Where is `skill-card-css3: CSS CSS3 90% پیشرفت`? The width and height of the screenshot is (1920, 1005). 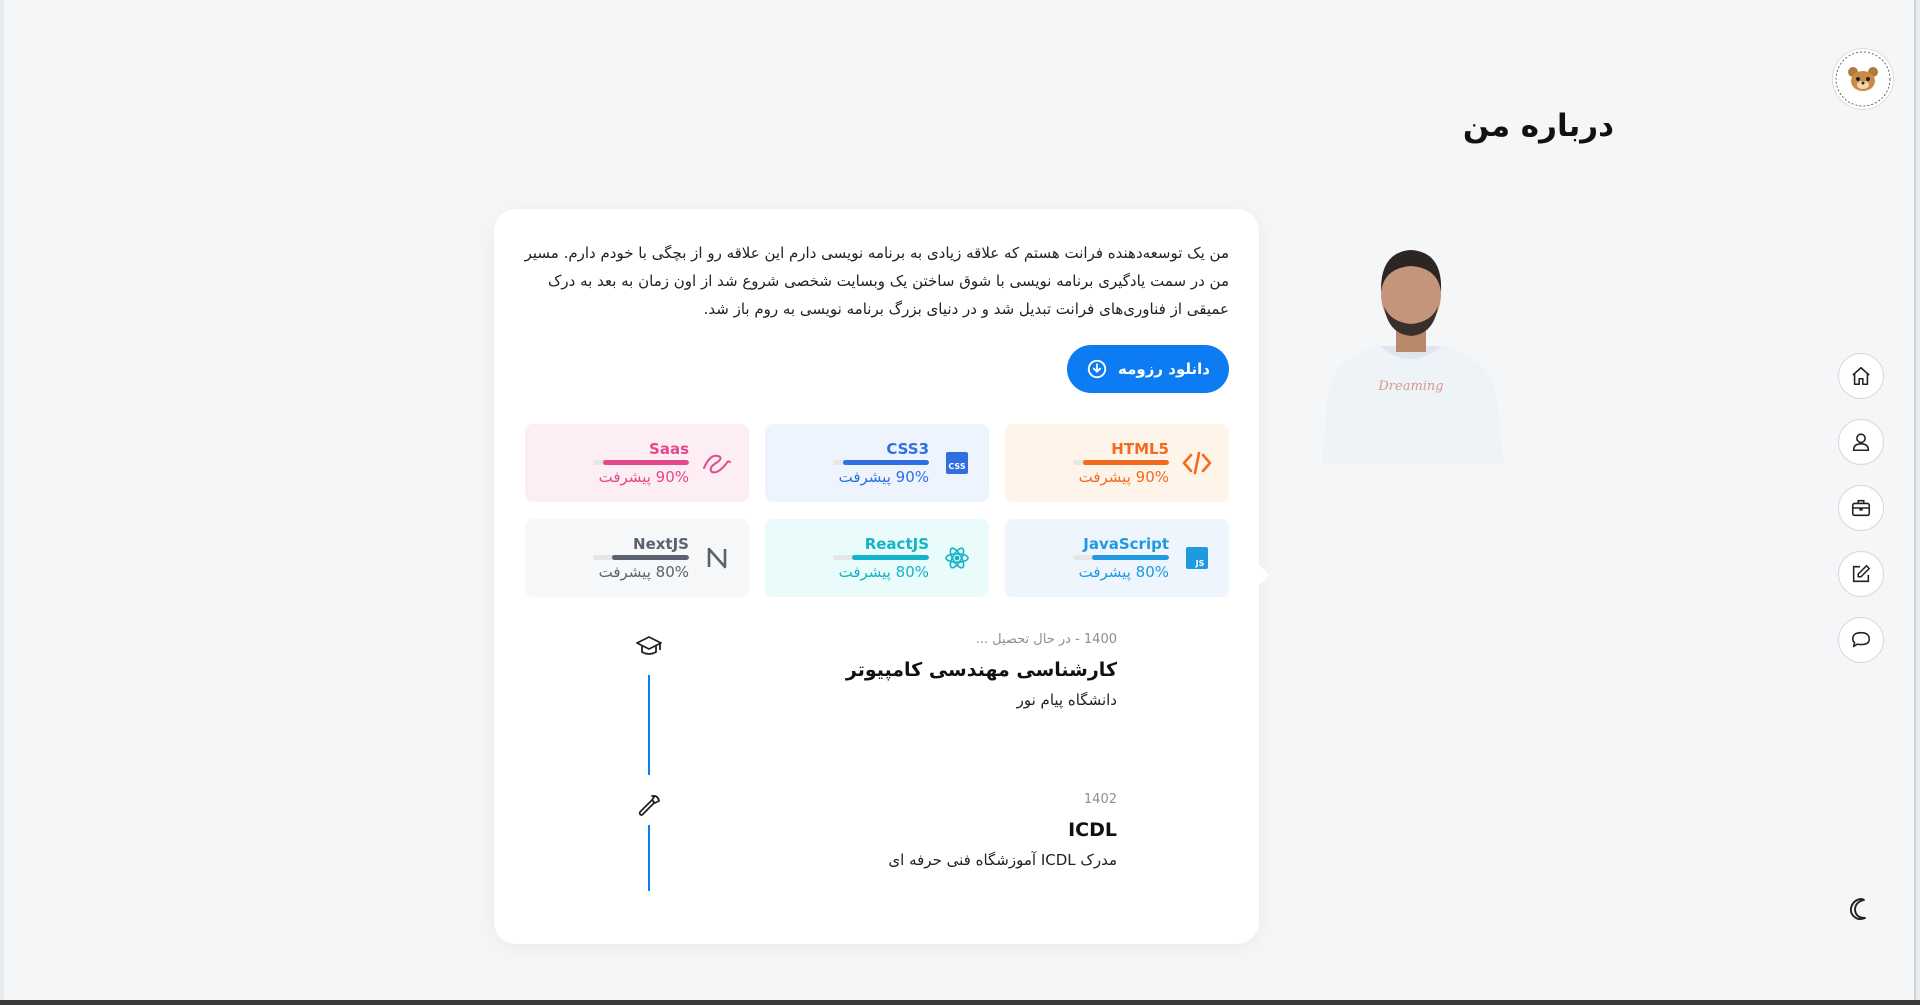
skill-card-css3: CSS CSS3 90% پیشرفت is located at coordinates (877, 463).